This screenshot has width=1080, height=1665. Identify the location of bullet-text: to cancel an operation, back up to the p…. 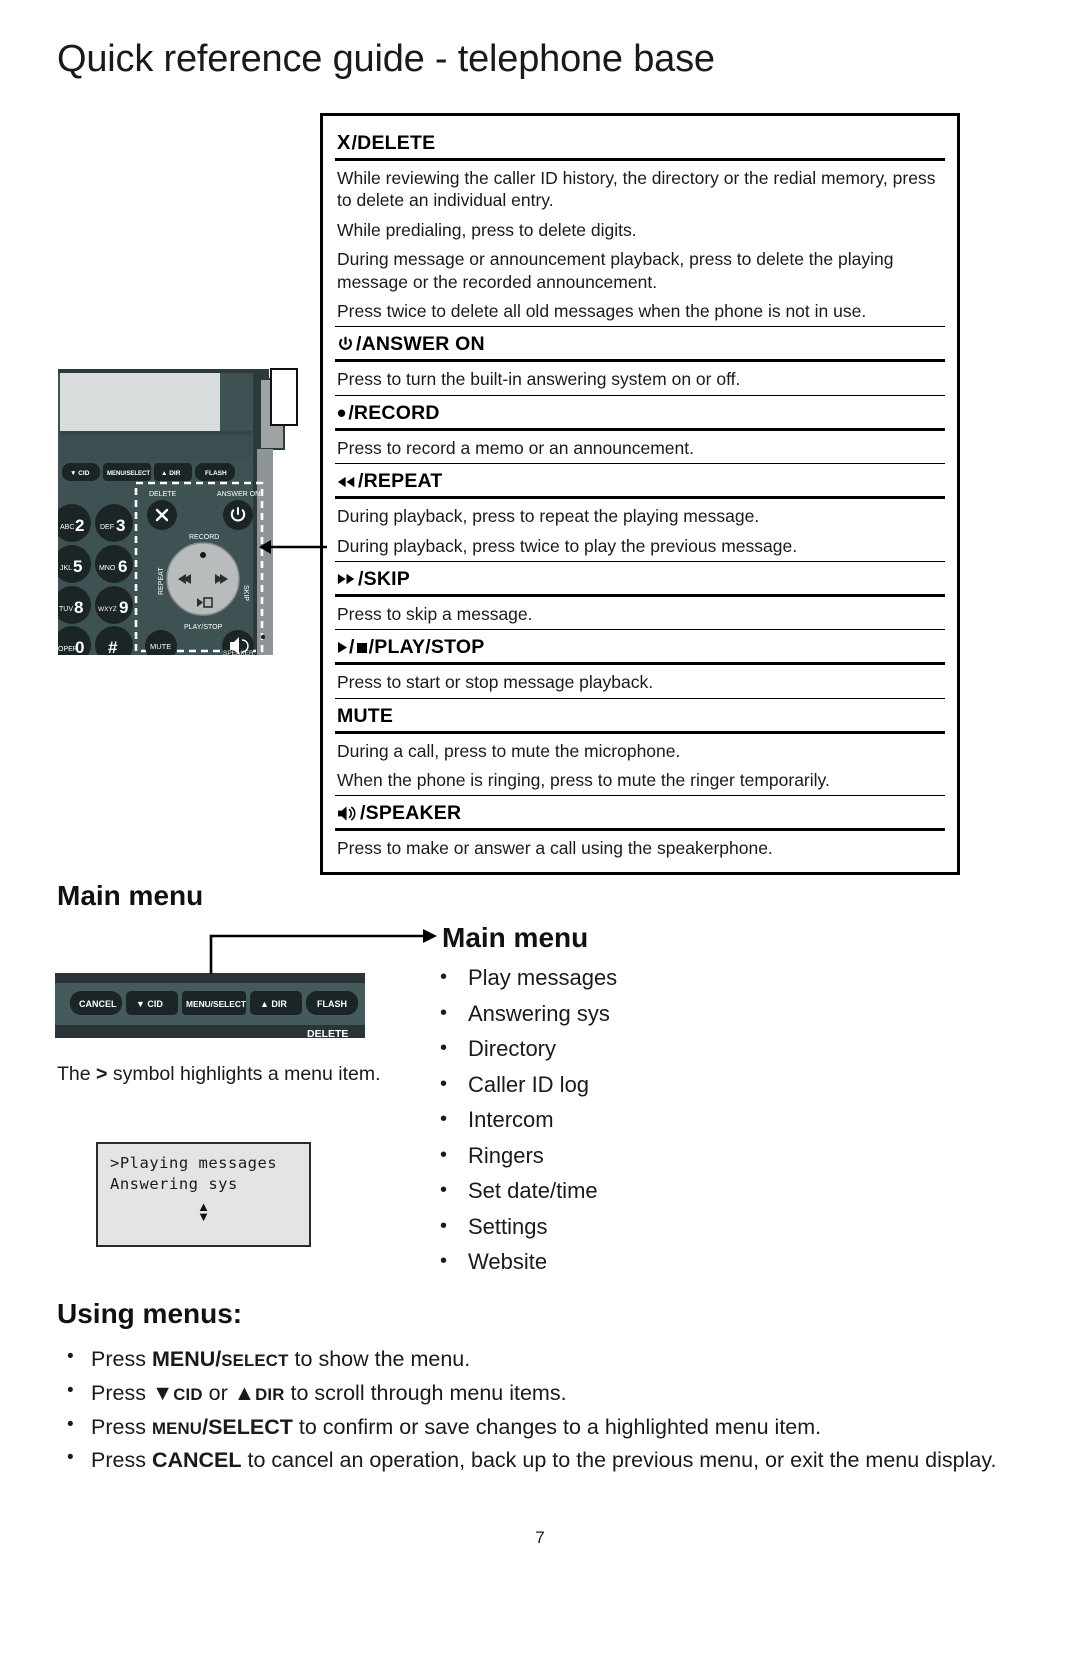
(619, 1460).